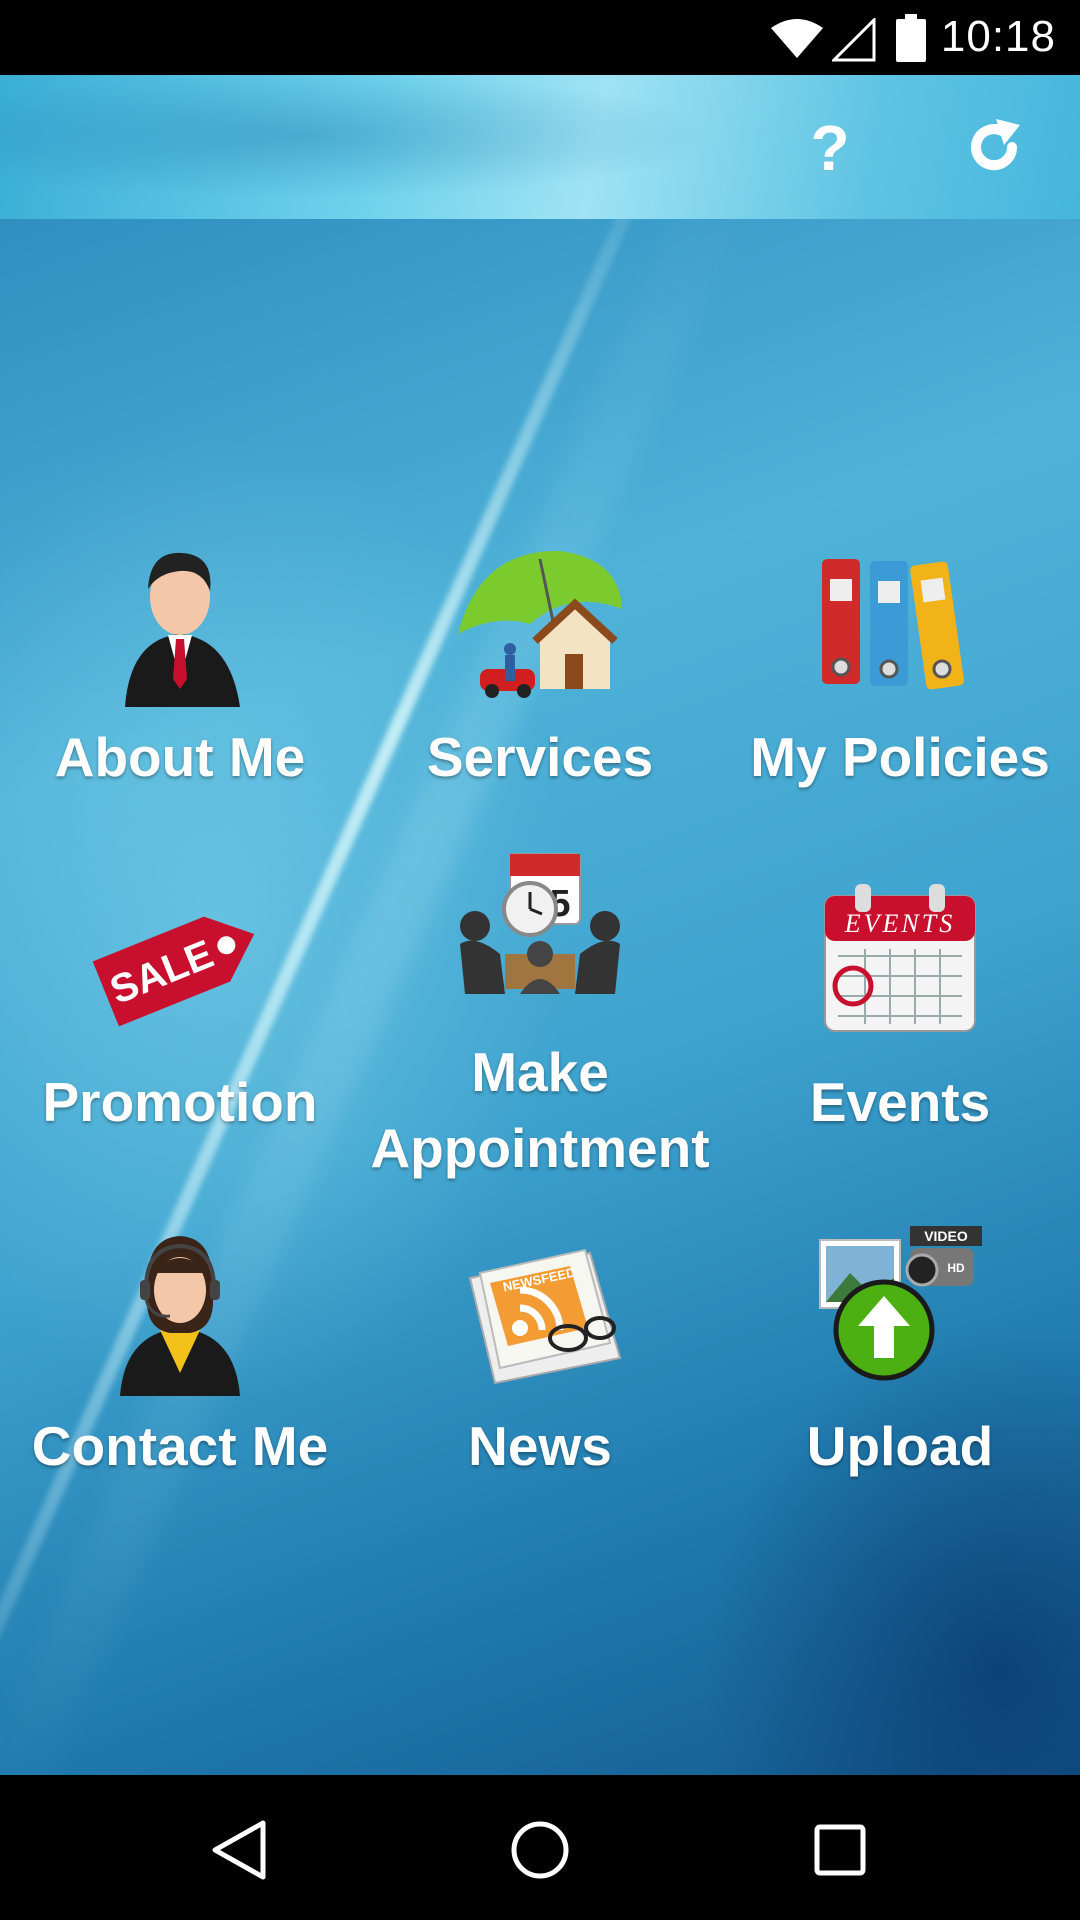  I want to click on refresh-icon, so click(995, 145).